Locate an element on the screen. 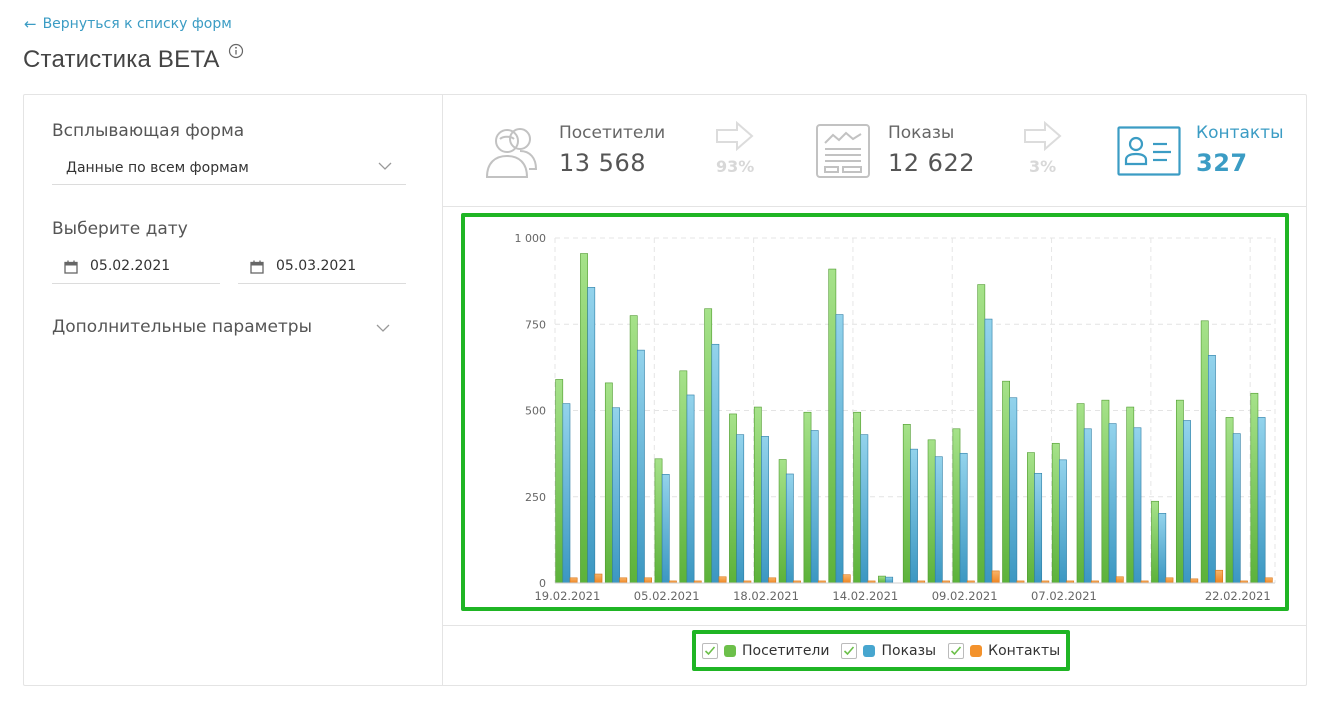 Image resolution: width=1330 pixels, height=707 pixels. impressions-value: 12 622 is located at coordinates (931, 163).